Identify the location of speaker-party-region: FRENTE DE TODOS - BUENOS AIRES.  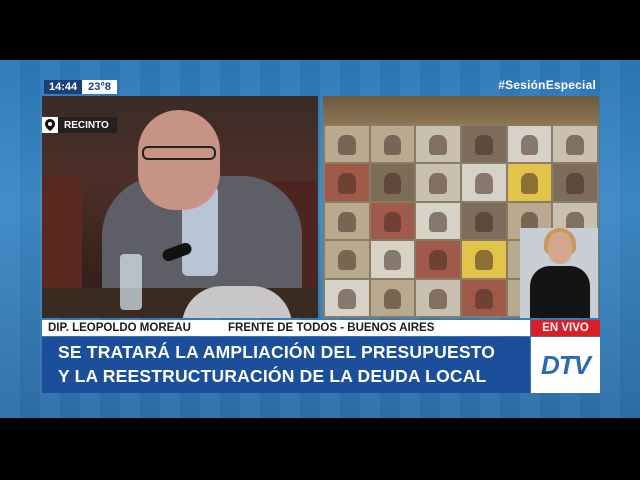
(331, 328).